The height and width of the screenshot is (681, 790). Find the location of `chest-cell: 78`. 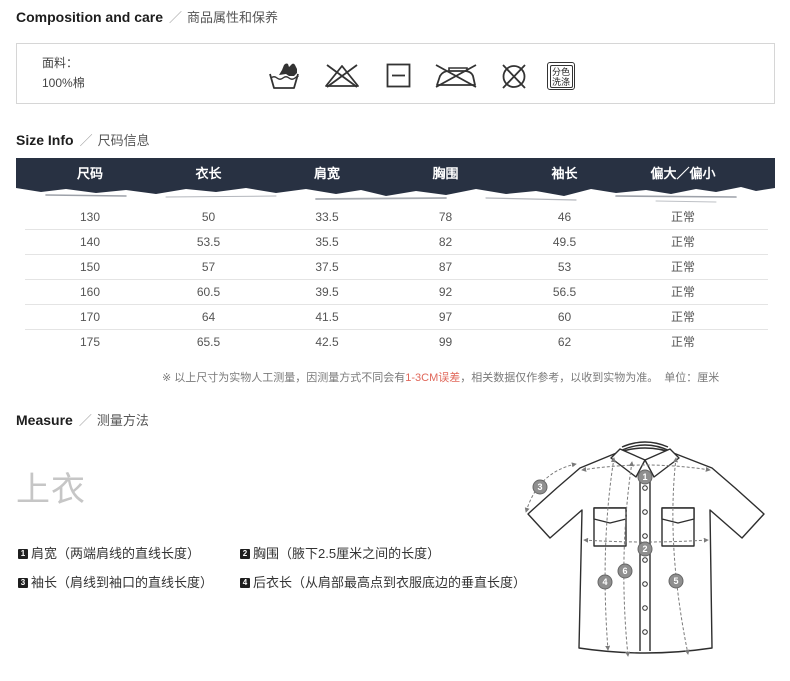

chest-cell: 78 is located at coordinates (445, 217).